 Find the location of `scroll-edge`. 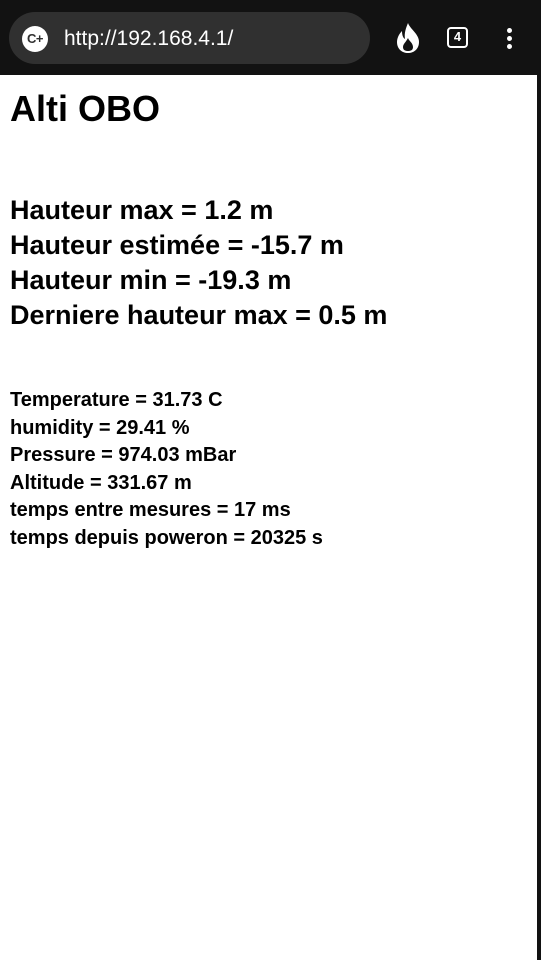

scroll-edge is located at coordinates (539, 517).